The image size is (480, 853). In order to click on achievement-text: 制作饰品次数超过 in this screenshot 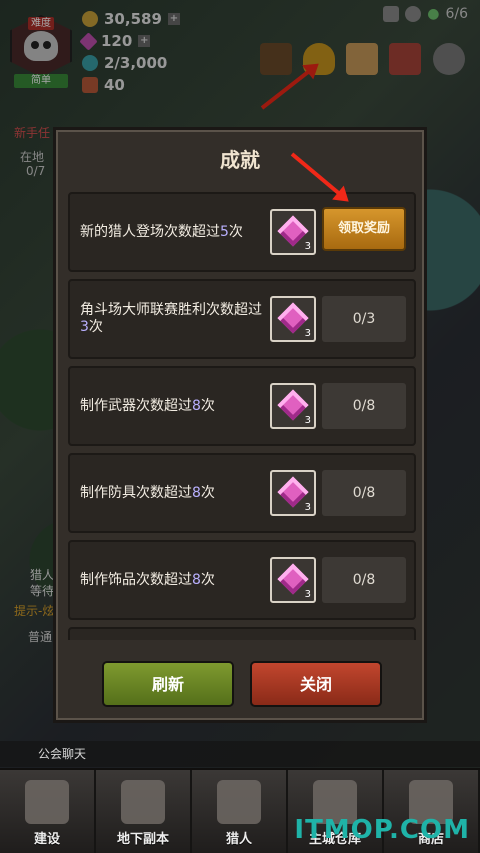, I will do `click(136, 579)`.